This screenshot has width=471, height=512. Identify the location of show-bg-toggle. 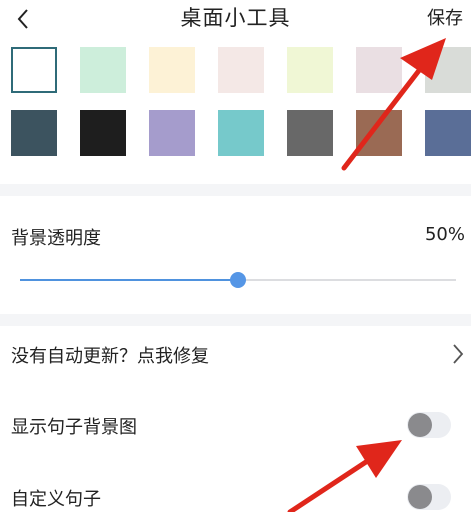
(429, 425).